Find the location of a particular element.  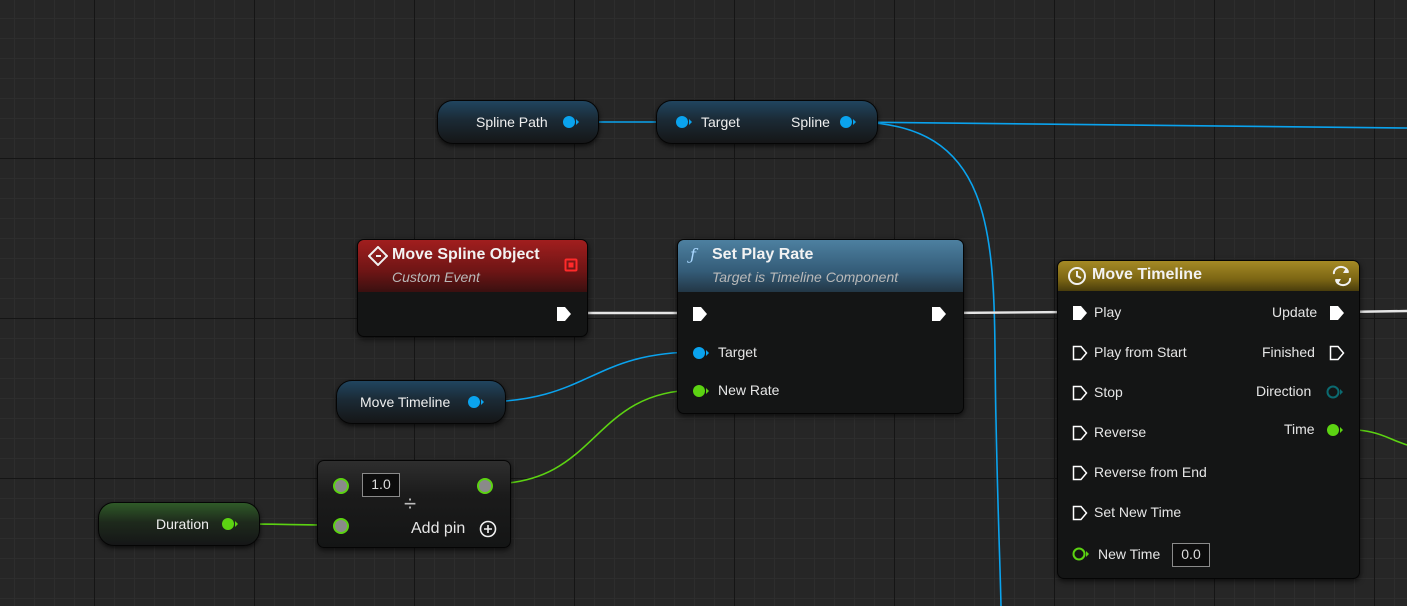

custom-event-title: Move Spline Object is located at coordinates (466, 254).